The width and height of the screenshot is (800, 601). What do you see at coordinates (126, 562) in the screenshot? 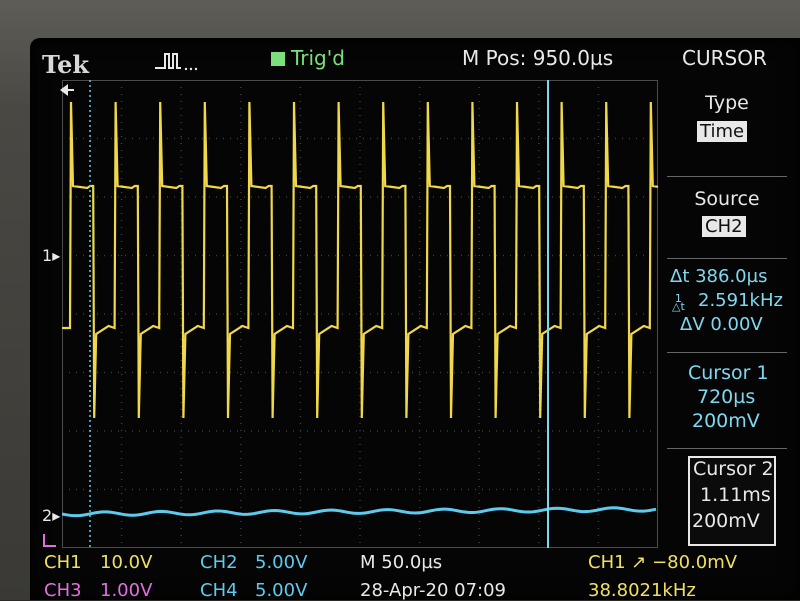
I see `ch1-scale: 10.0V` at bounding box center [126, 562].